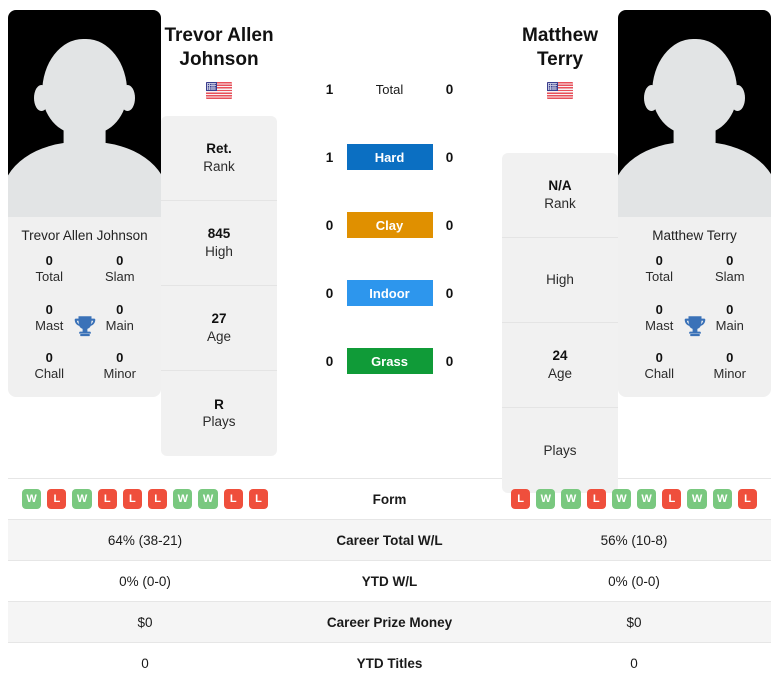 The height and width of the screenshot is (699, 779). I want to click on surface-row-hard: 1 Hard 0, so click(389, 157).